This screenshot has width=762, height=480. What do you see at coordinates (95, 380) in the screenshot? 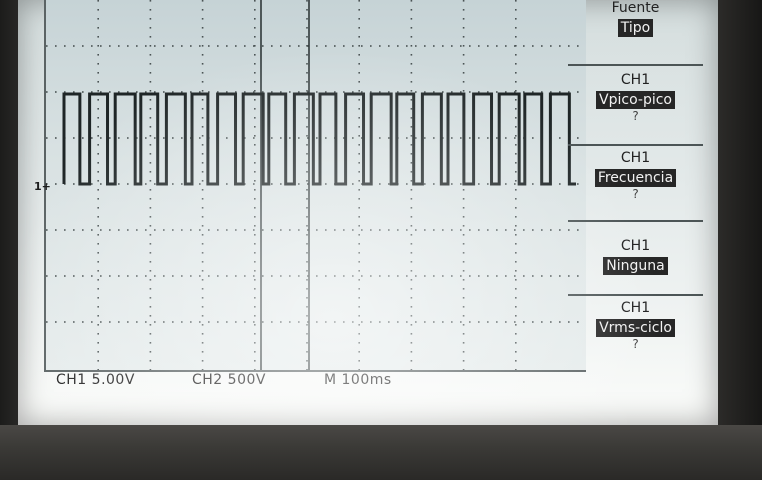
I see `ch1-scale-readout: CH1 5.00V` at bounding box center [95, 380].